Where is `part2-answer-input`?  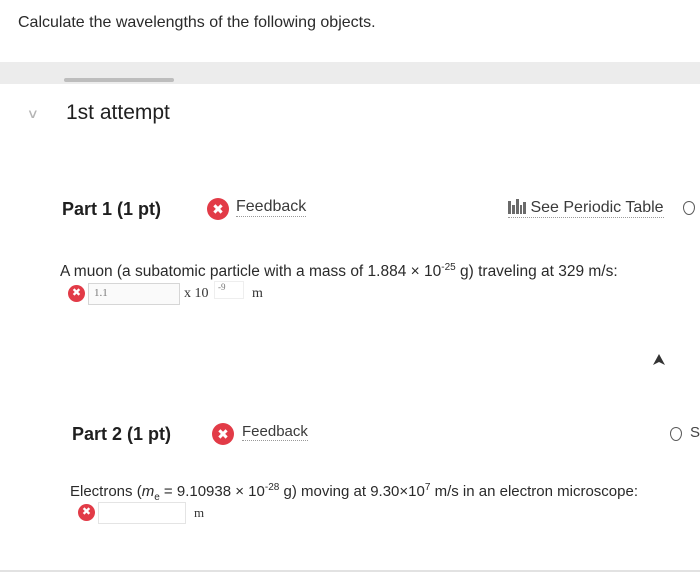 part2-answer-input is located at coordinates (142, 513).